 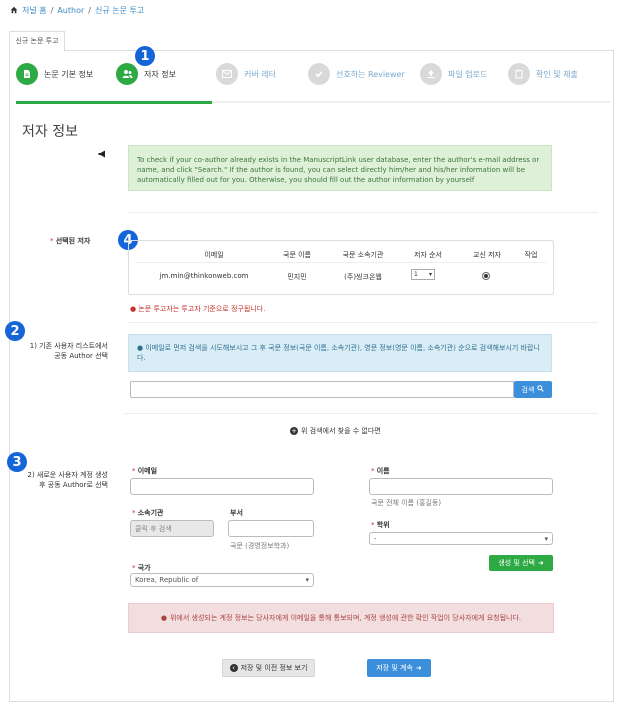 What do you see at coordinates (271, 528) in the screenshot?
I see `department-field` at bounding box center [271, 528].